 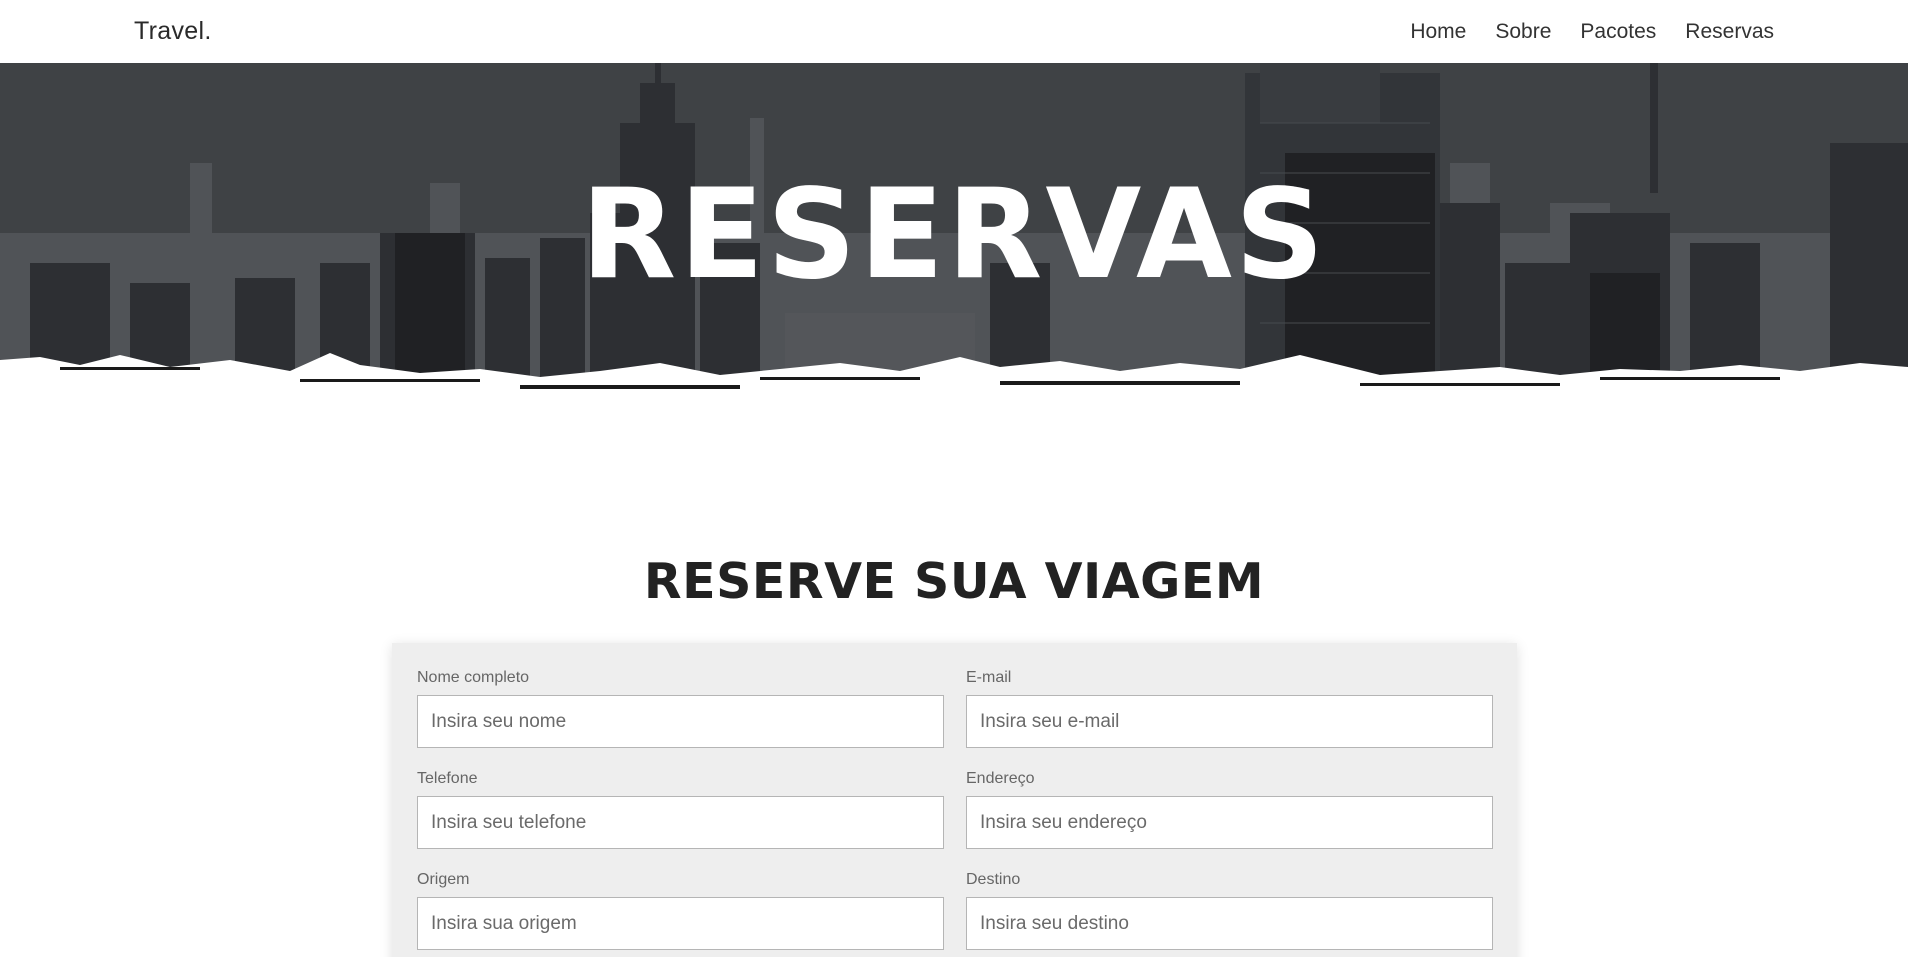 I want to click on field-email: E-mail, so click(x=1229, y=719).